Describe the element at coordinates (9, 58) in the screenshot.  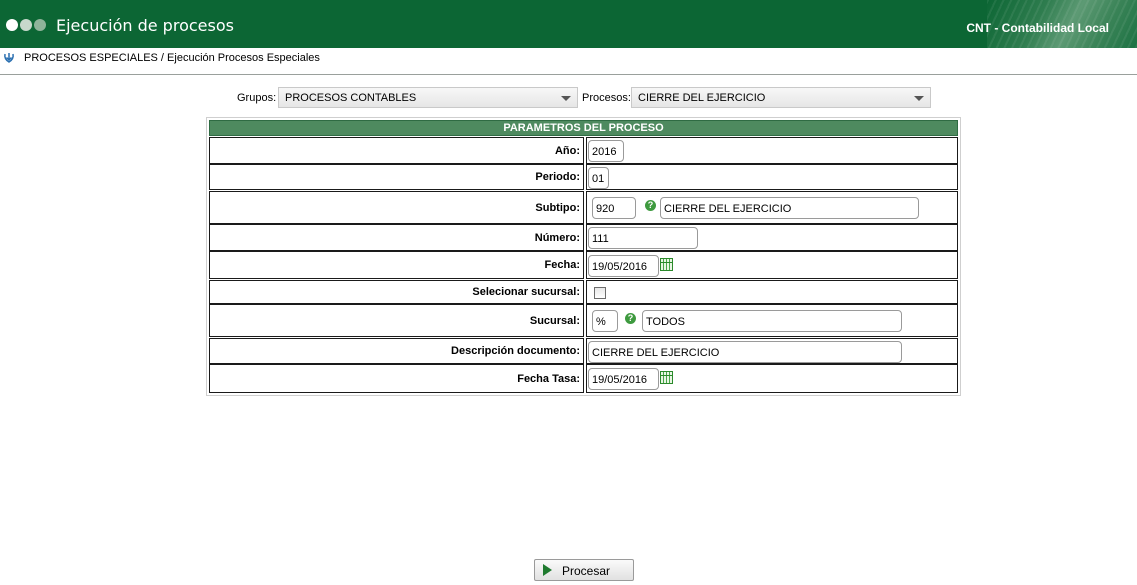
I see `info-down-arrow-icon` at that location.